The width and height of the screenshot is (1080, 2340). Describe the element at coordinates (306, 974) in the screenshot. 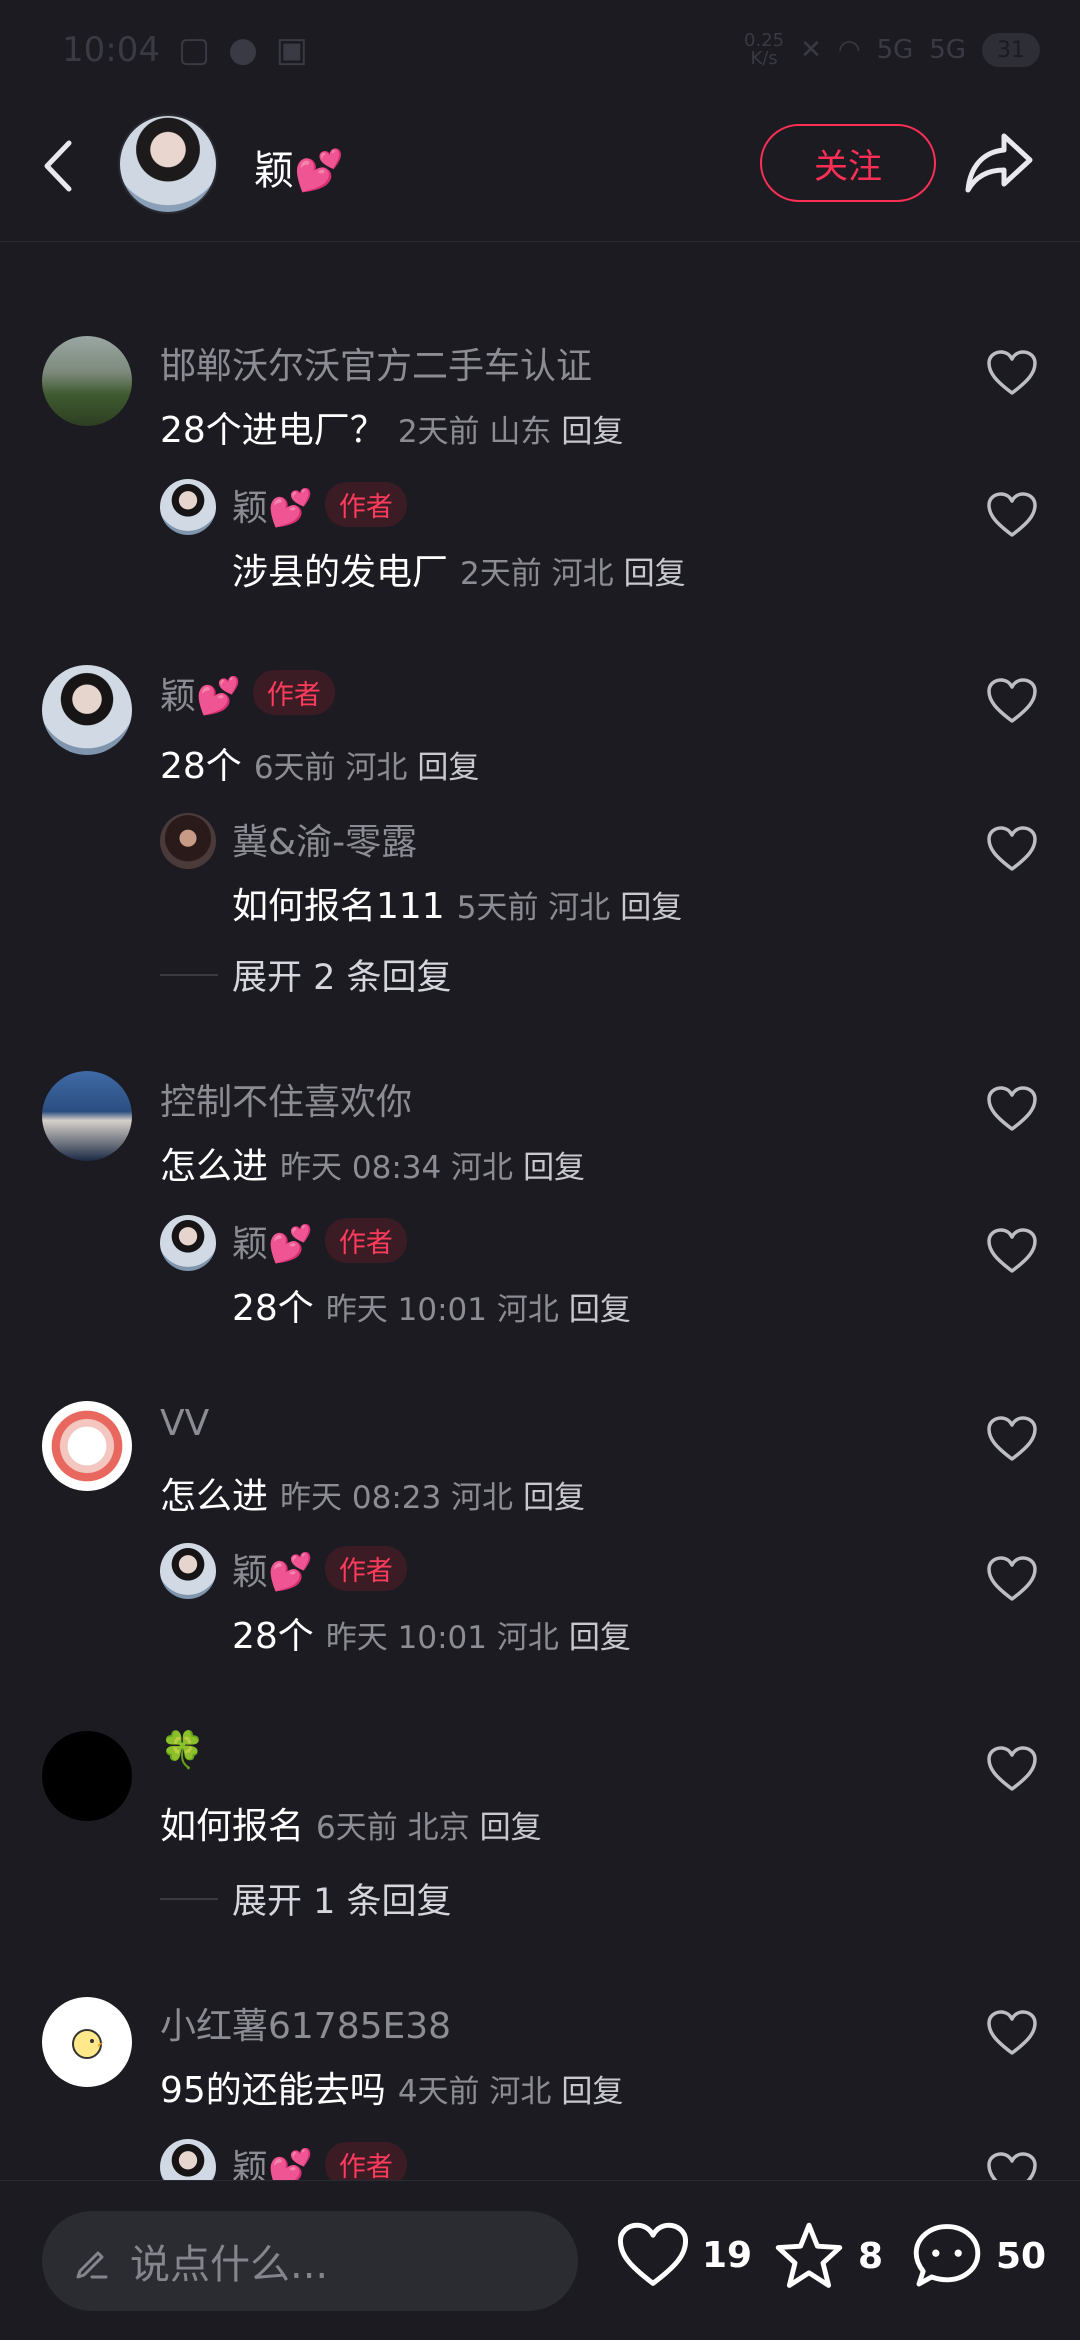

I see `expand-replies-button: 展开 2 条回复` at that location.